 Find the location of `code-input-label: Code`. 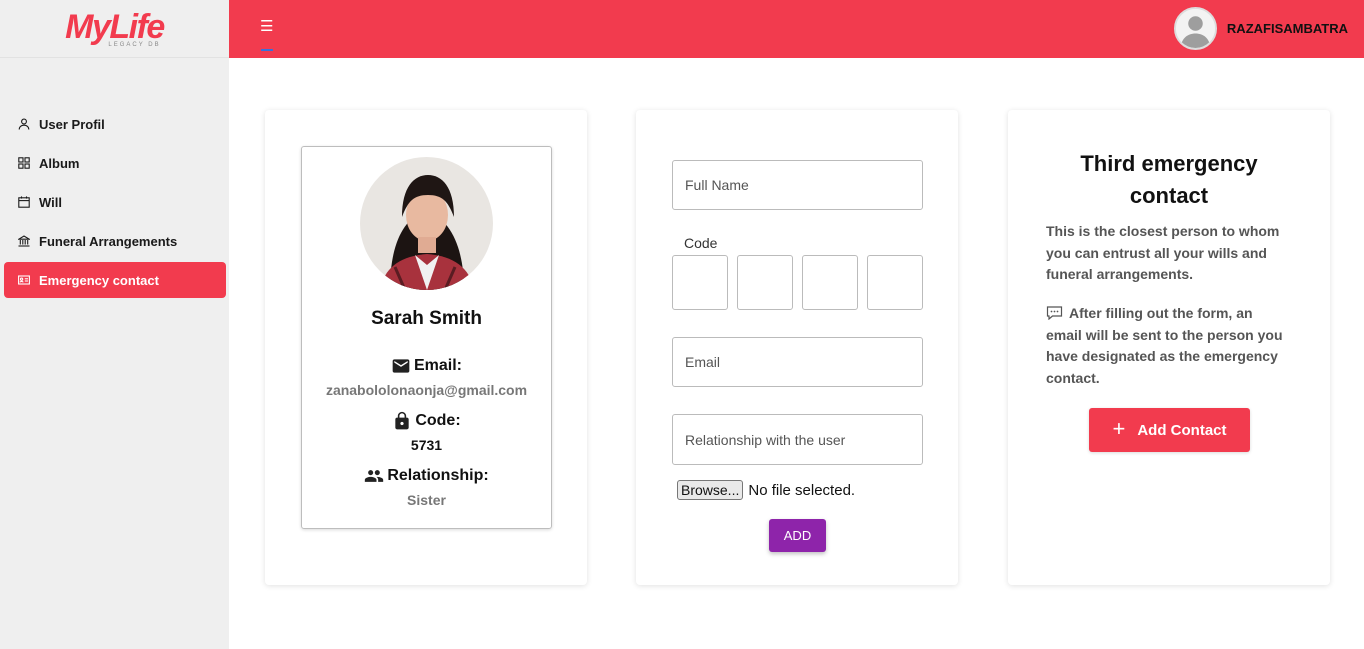

code-input-label: Code is located at coordinates (701, 243).